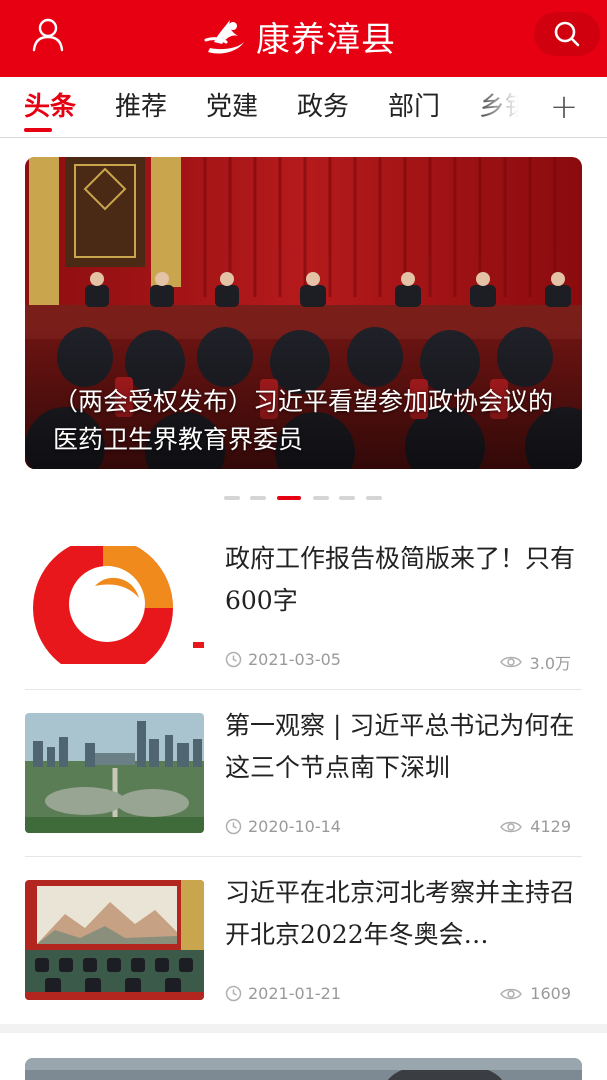 The width and height of the screenshot is (607, 1080). What do you see at coordinates (303, 1028) in the screenshot?
I see `section-separator` at bounding box center [303, 1028].